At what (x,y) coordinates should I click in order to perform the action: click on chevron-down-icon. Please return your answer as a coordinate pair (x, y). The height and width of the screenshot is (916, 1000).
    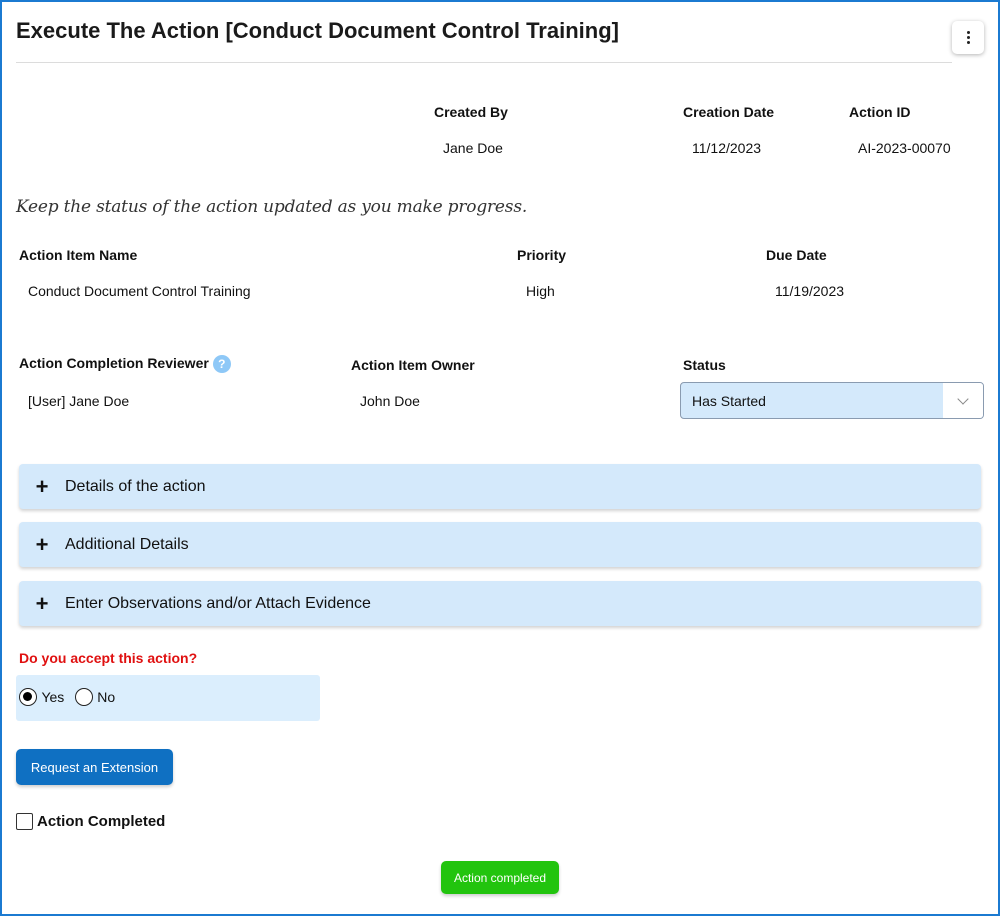
    Looking at the image, I should click on (963, 398).